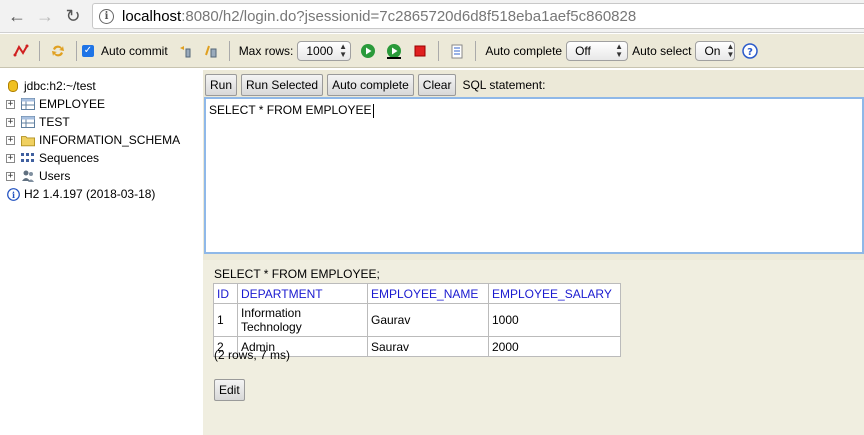 This screenshot has height=435, width=864. Describe the element at coordinates (457, 51) in the screenshot. I see `history-icon` at that location.